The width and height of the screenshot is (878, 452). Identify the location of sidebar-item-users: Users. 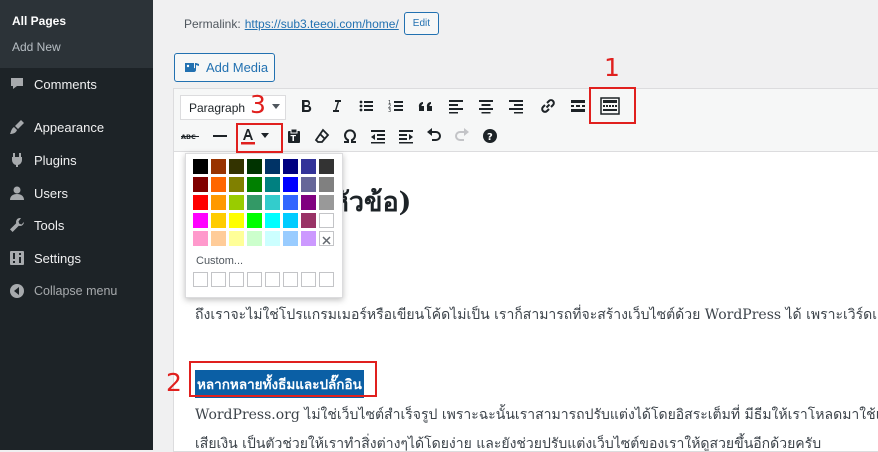
(76, 193).